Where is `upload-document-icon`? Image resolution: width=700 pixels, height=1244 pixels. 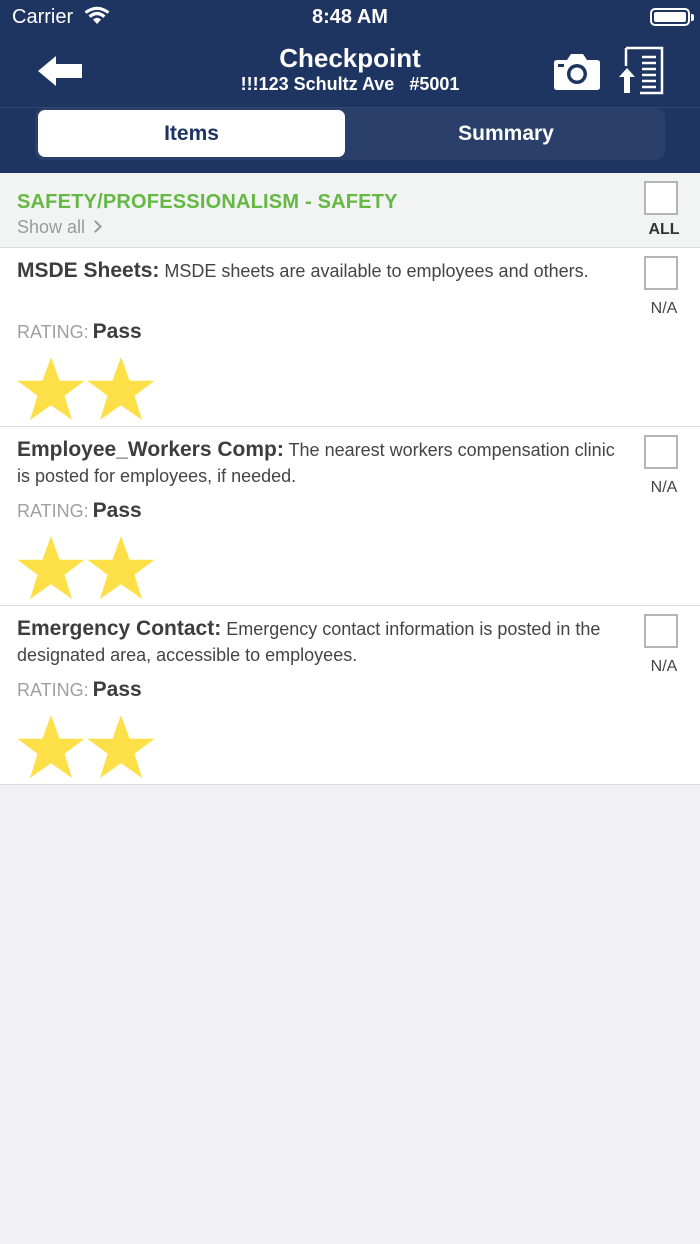 upload-document-icon is located at coordinates (641, 70).